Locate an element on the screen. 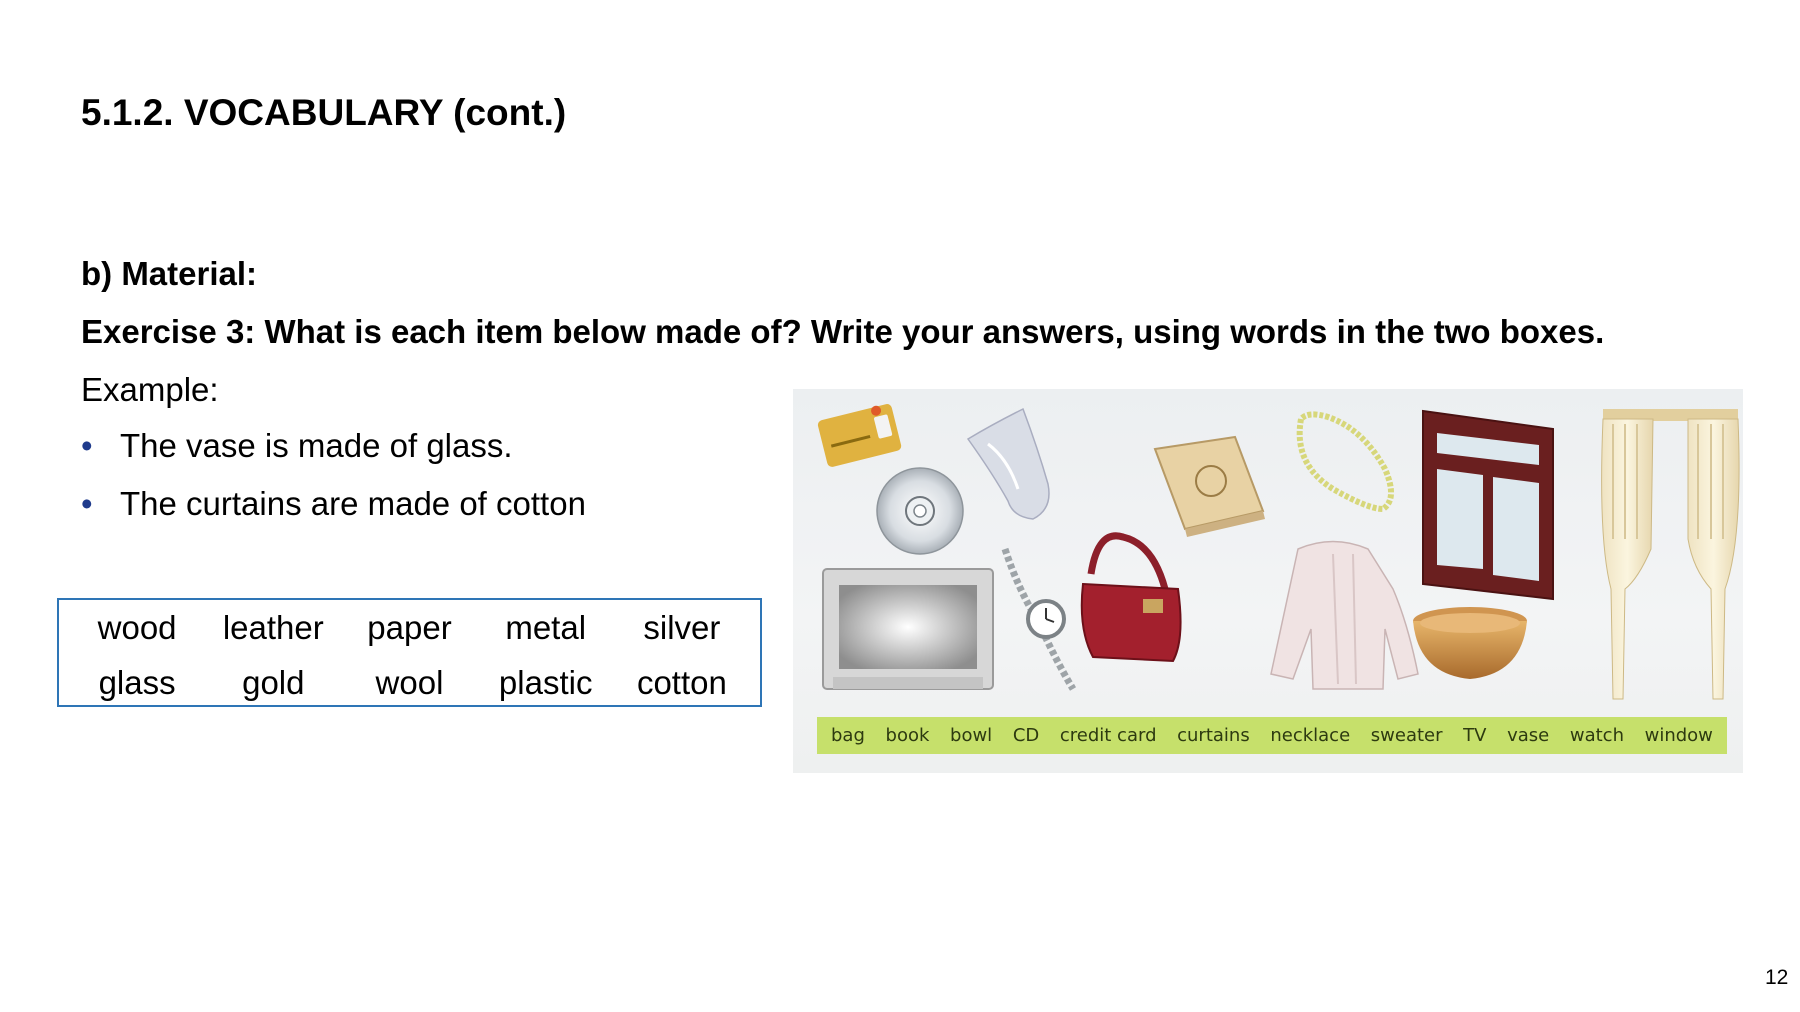  bowl-image is located at coordinates (1470, 643).